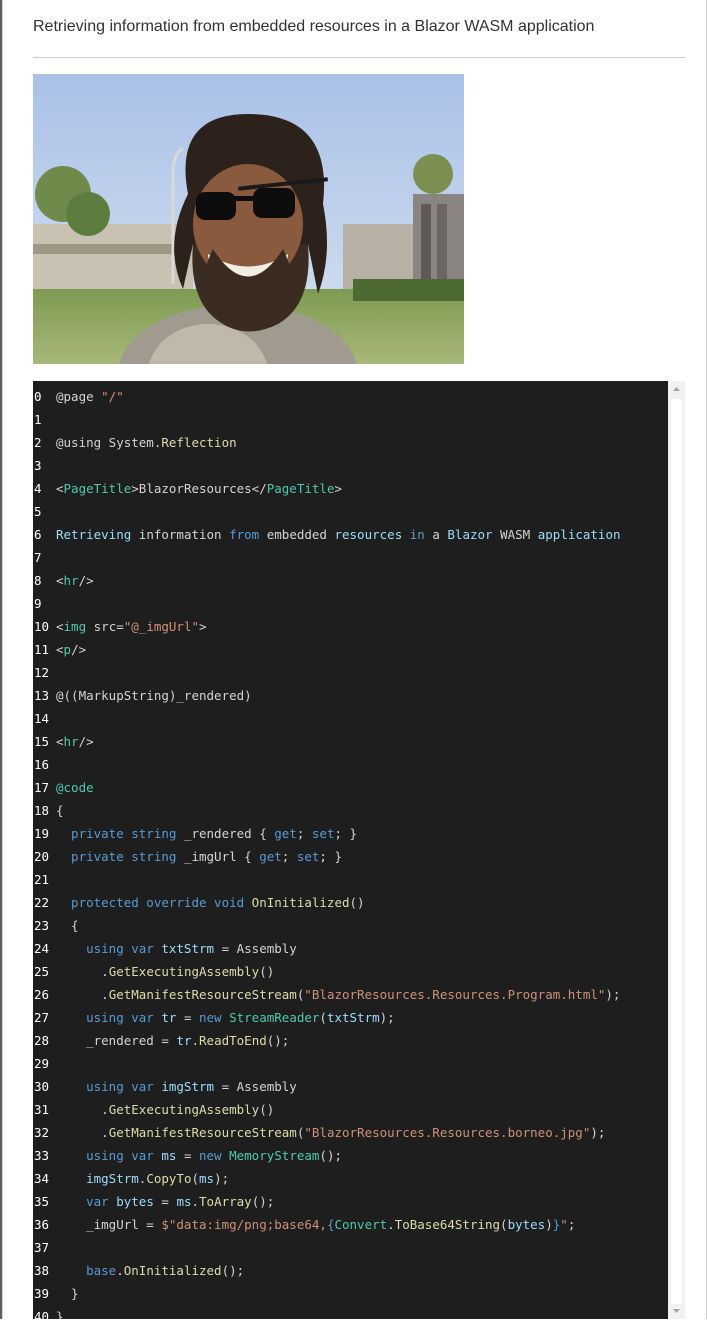 The width and height of the screenshot is (707, 1324). I want to click on line-number: 26, so click(42, 994).